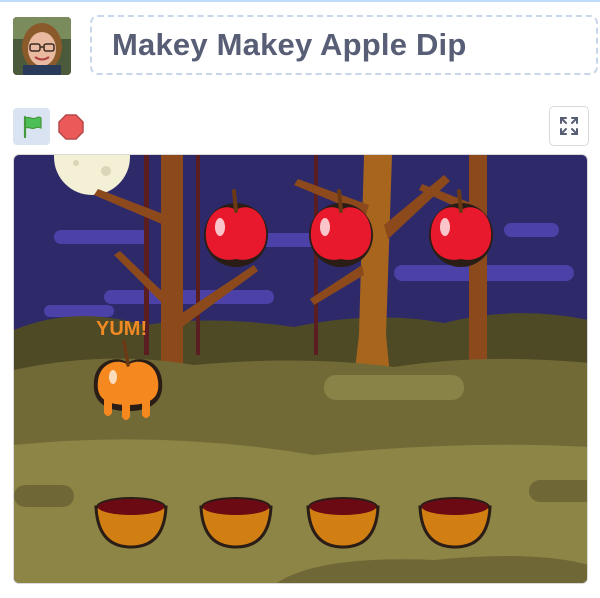 This screenshot has height=598, width=600. I want to click on user-avatar-icon, so click(42, 46).